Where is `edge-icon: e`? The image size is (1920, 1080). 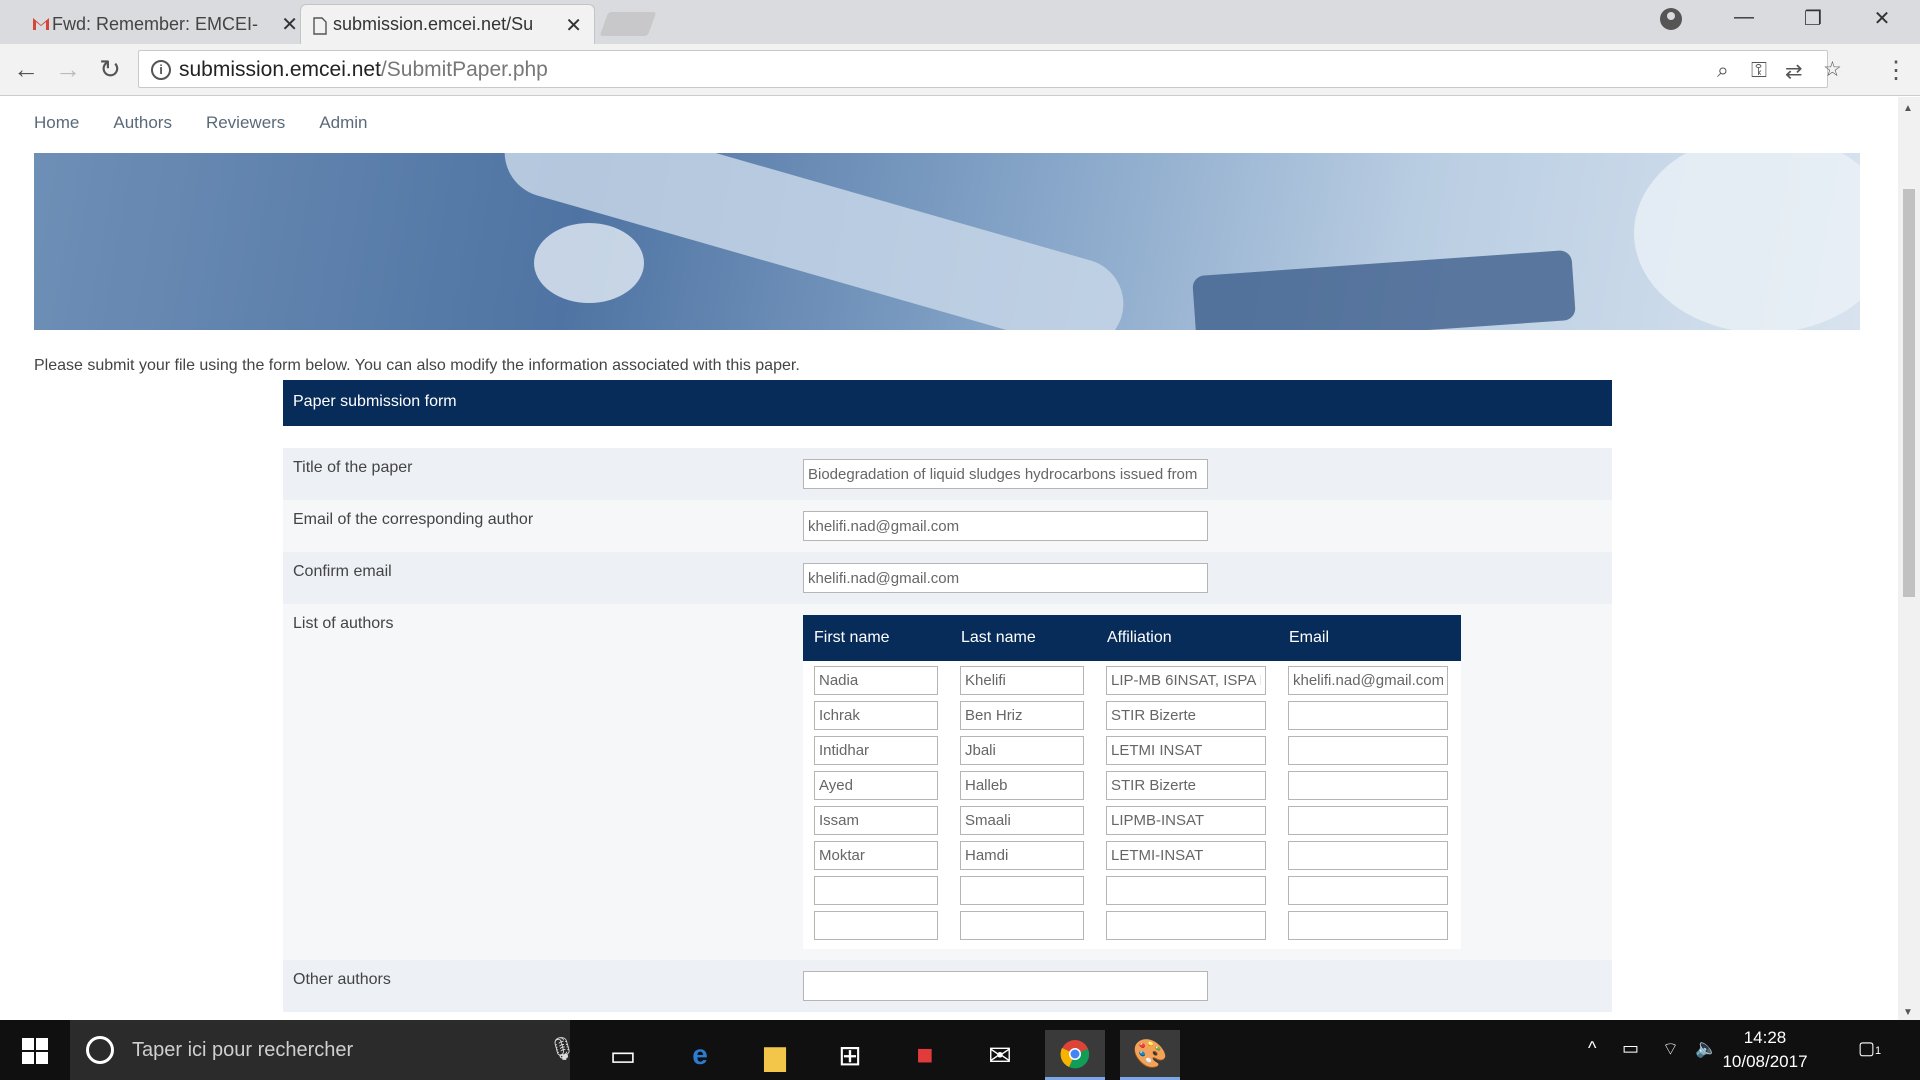
edge-icon: e is located at coordinates (700, 1055).